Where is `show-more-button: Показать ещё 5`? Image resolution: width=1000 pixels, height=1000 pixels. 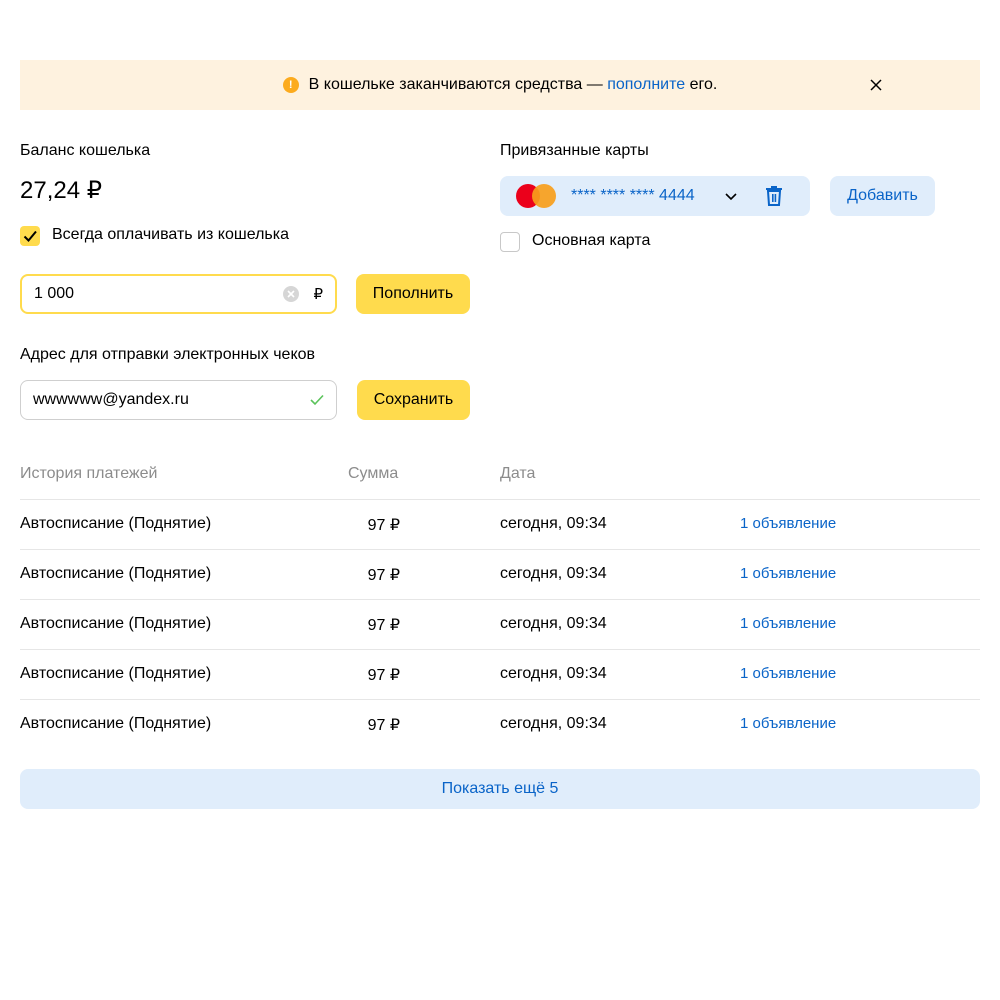 show-more-button: Показать ещё 5 is located at coordinates (500, 789).